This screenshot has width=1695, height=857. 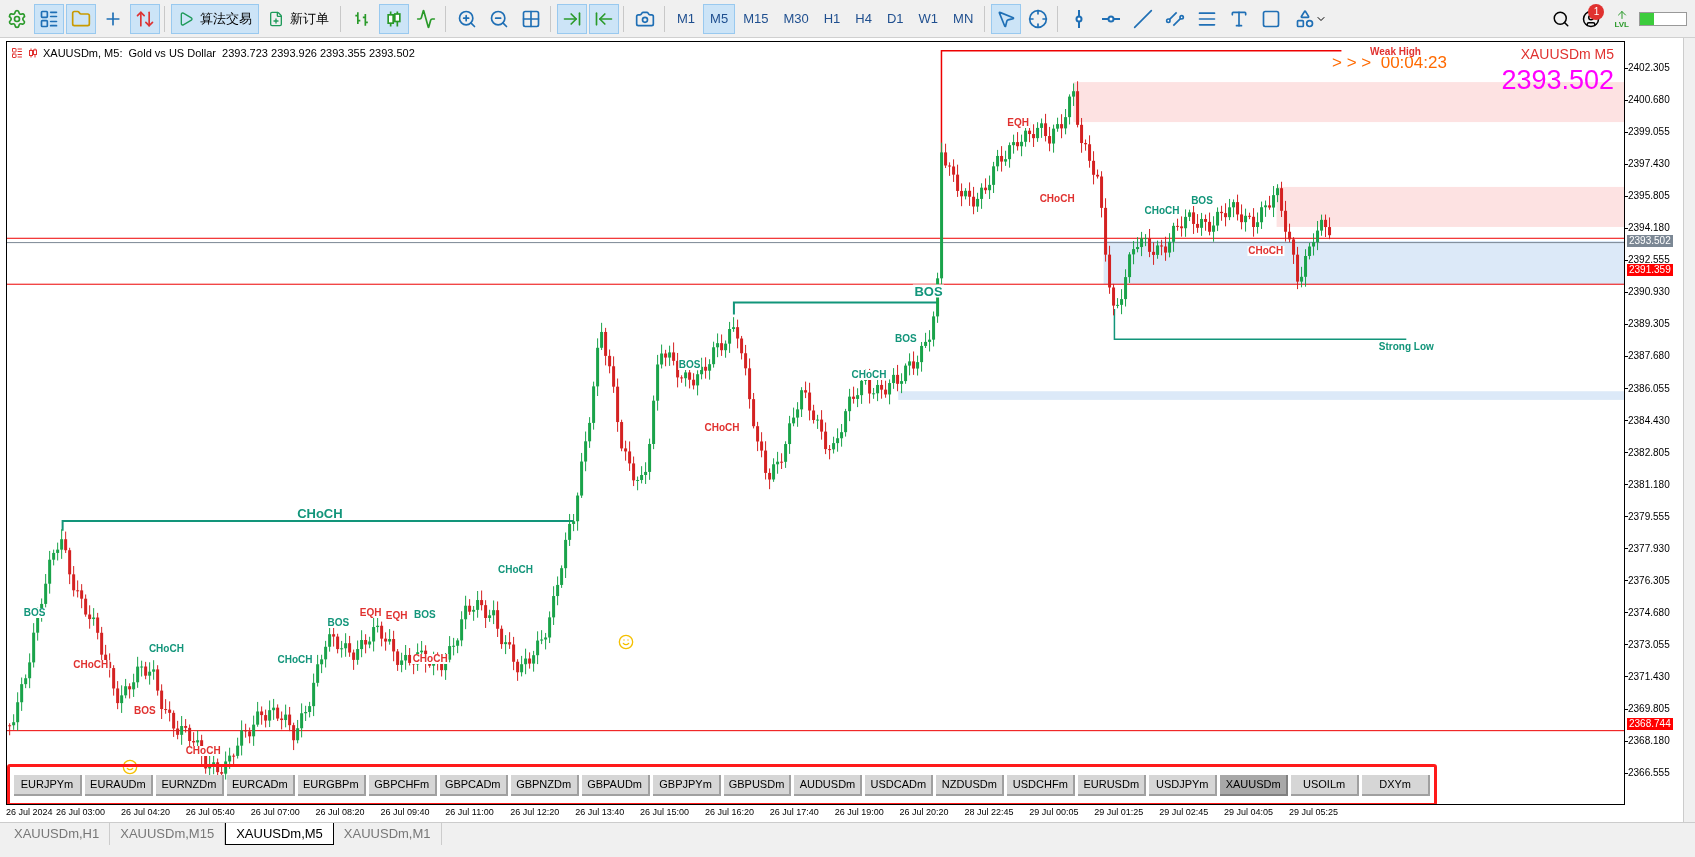 What do you see at coordinates (1649, 164) in the screenshot?
I see `price-tick: 2397.430` at bounding box center [1649, 164].